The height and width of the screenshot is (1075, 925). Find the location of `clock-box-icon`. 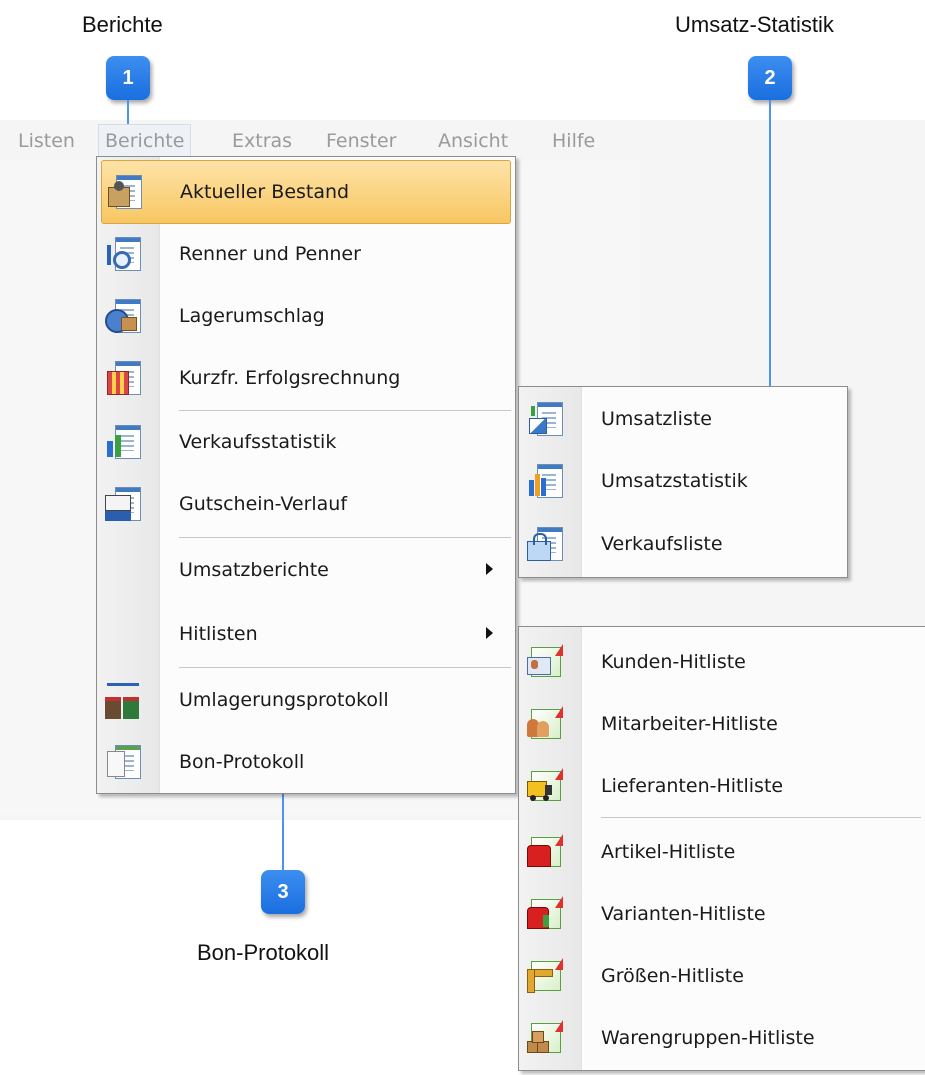

clock-box-icon is located at coordinates (123, 316).